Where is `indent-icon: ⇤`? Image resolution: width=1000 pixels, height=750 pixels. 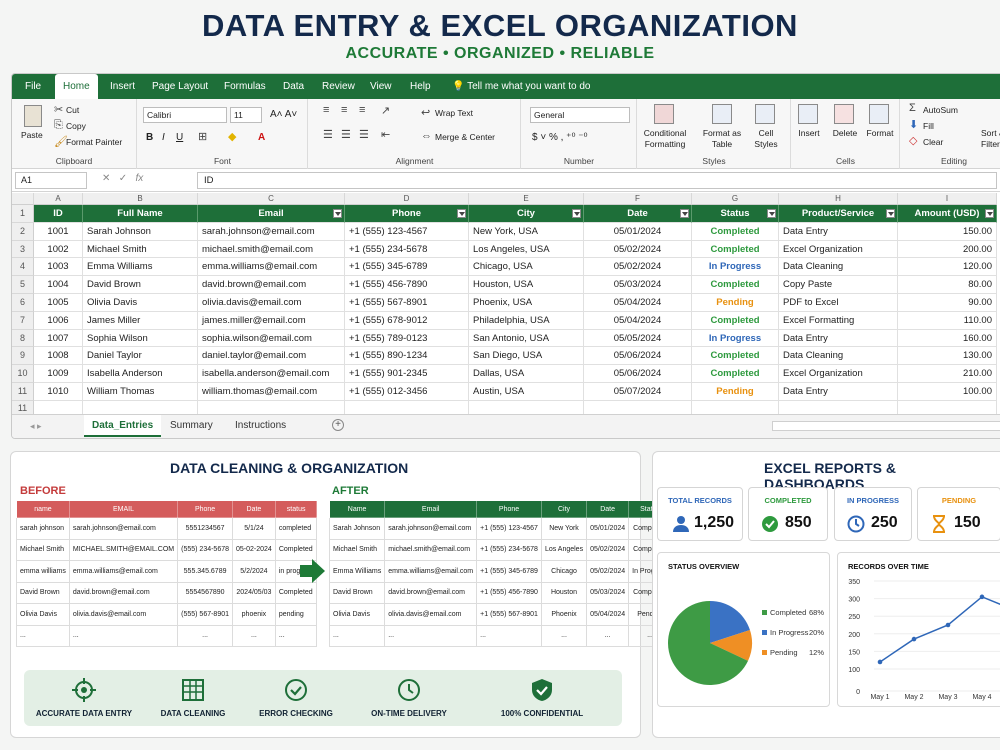
indent-icon: ⇤ is located at coordinates (385, 134).